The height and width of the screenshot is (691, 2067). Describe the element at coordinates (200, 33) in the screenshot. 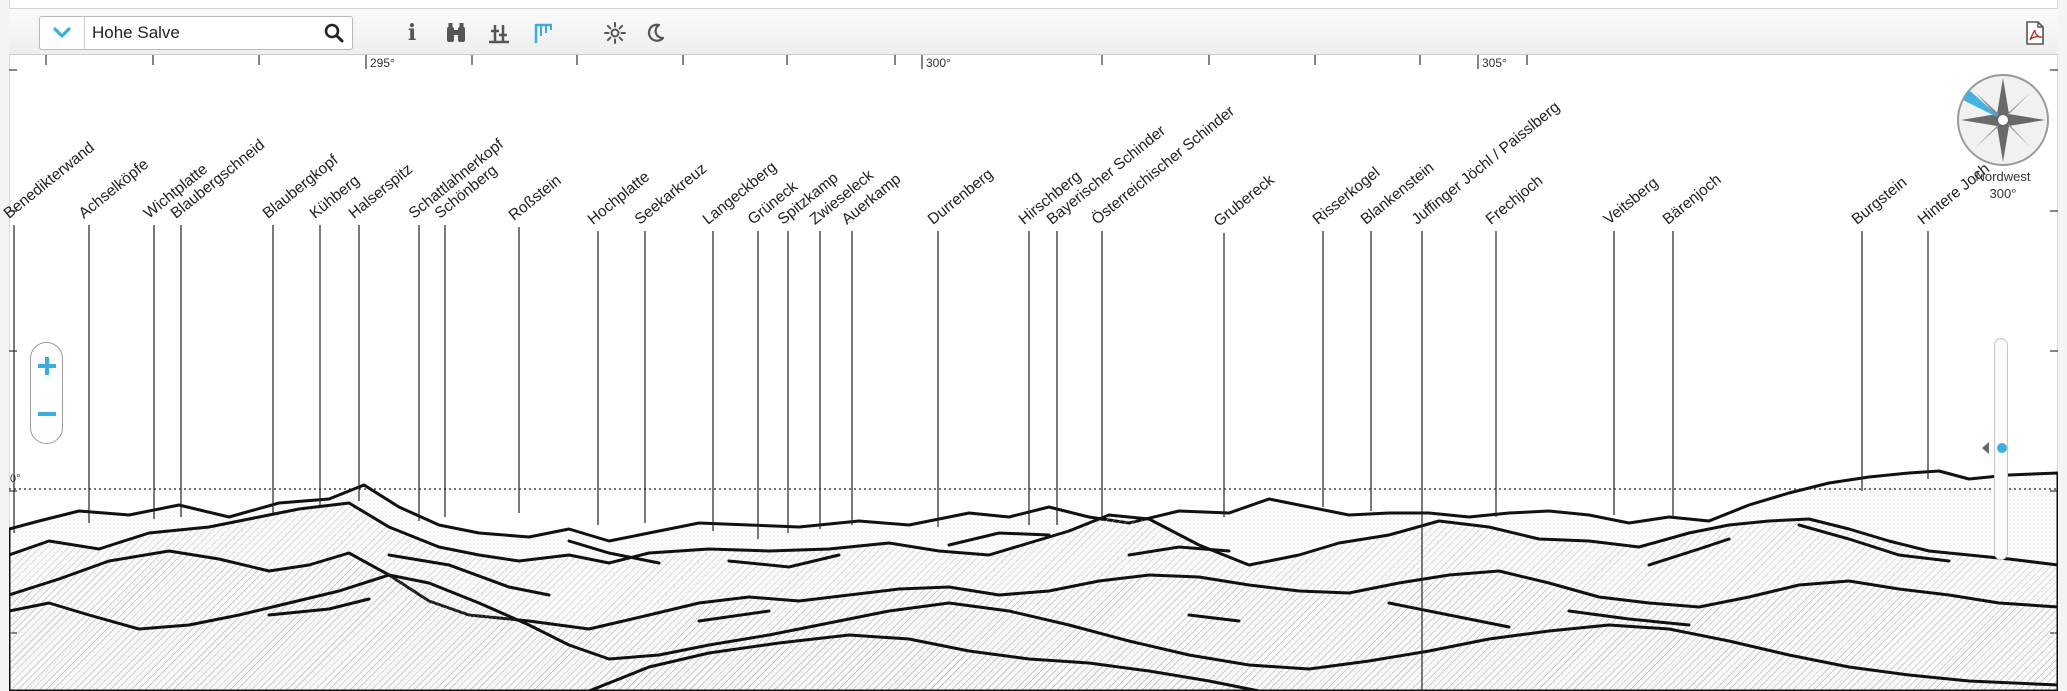

I see `location-search-input` at that location.